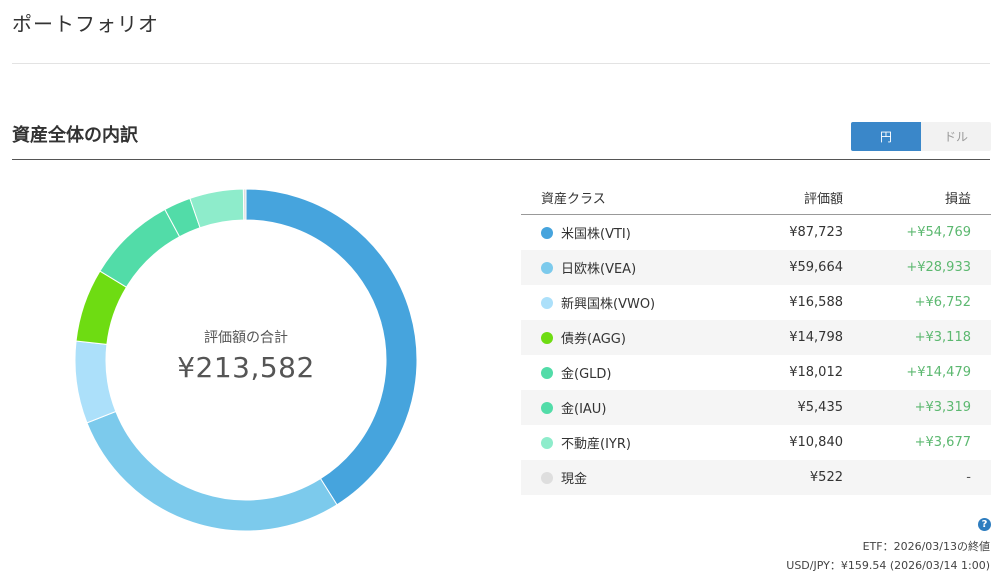  What do you see at coordinates (596, 234) in the screenshot?
I see `asset-name: 米国株(VTI)` at bounding box center [596, 234].